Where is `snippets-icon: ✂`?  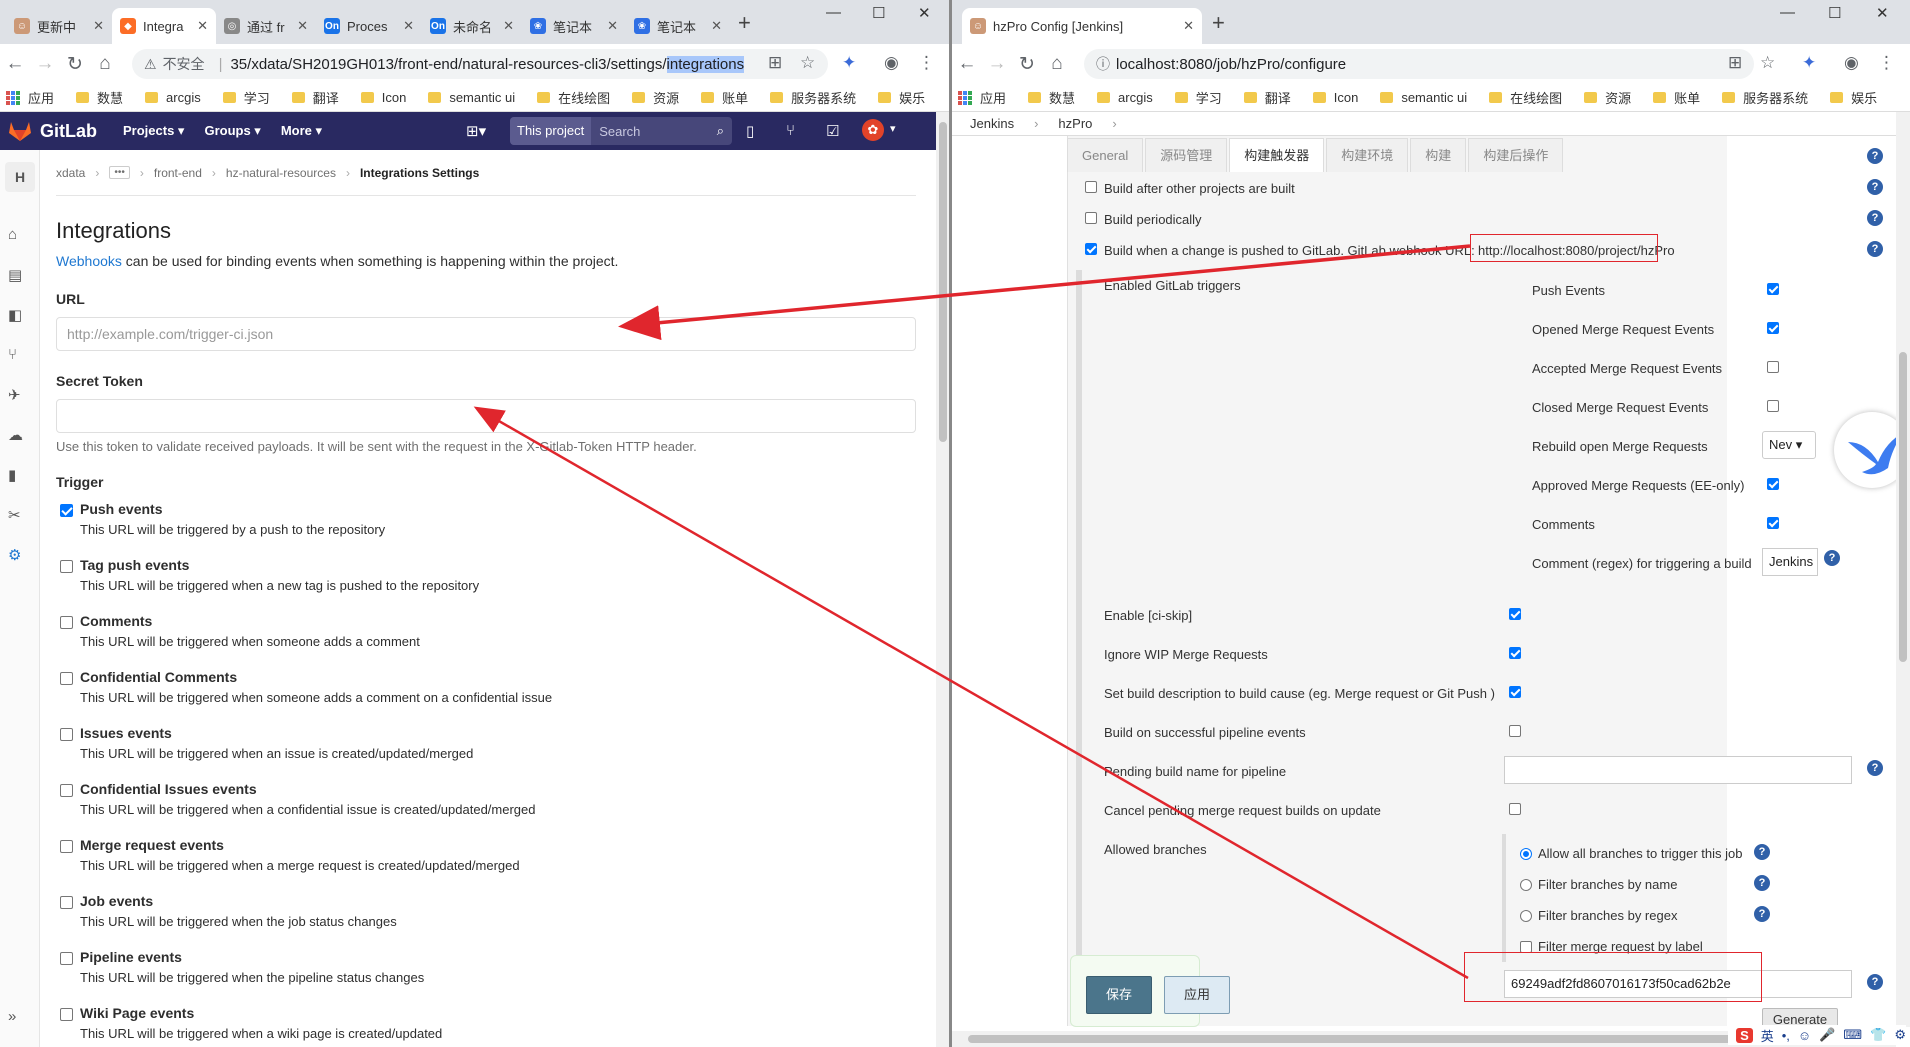 snippets-icon: ✂ is located at coordinates (14, 515).